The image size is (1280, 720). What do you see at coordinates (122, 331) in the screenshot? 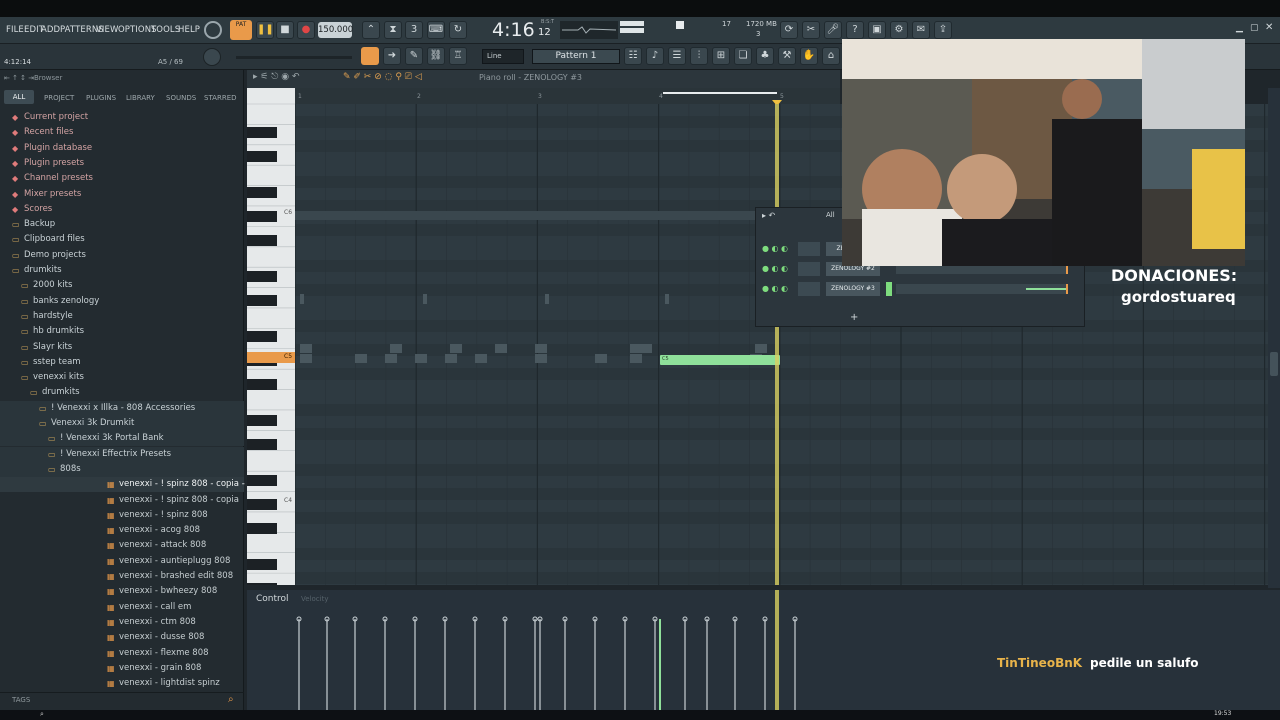
I see `browser-folder-item: ▭ hb drumkits` at bounding box center [122, 331].